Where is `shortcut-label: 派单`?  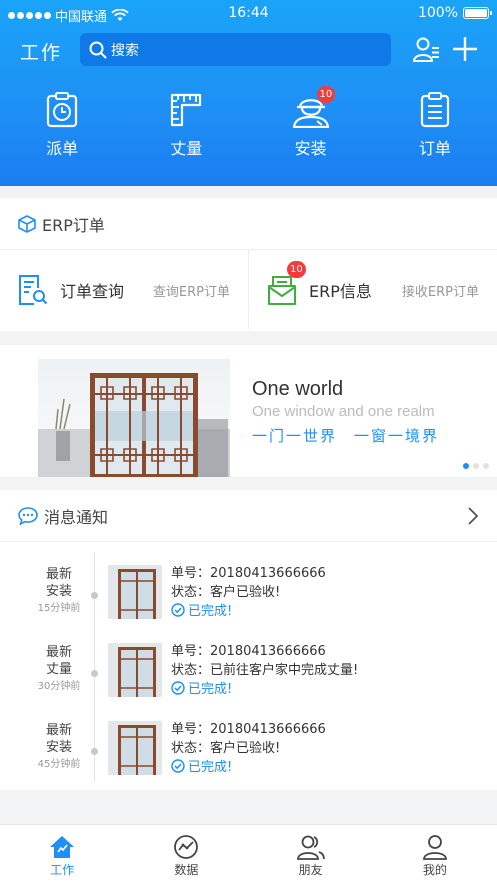
shortcut-label: 派单 is located at coordinates (62, 148).